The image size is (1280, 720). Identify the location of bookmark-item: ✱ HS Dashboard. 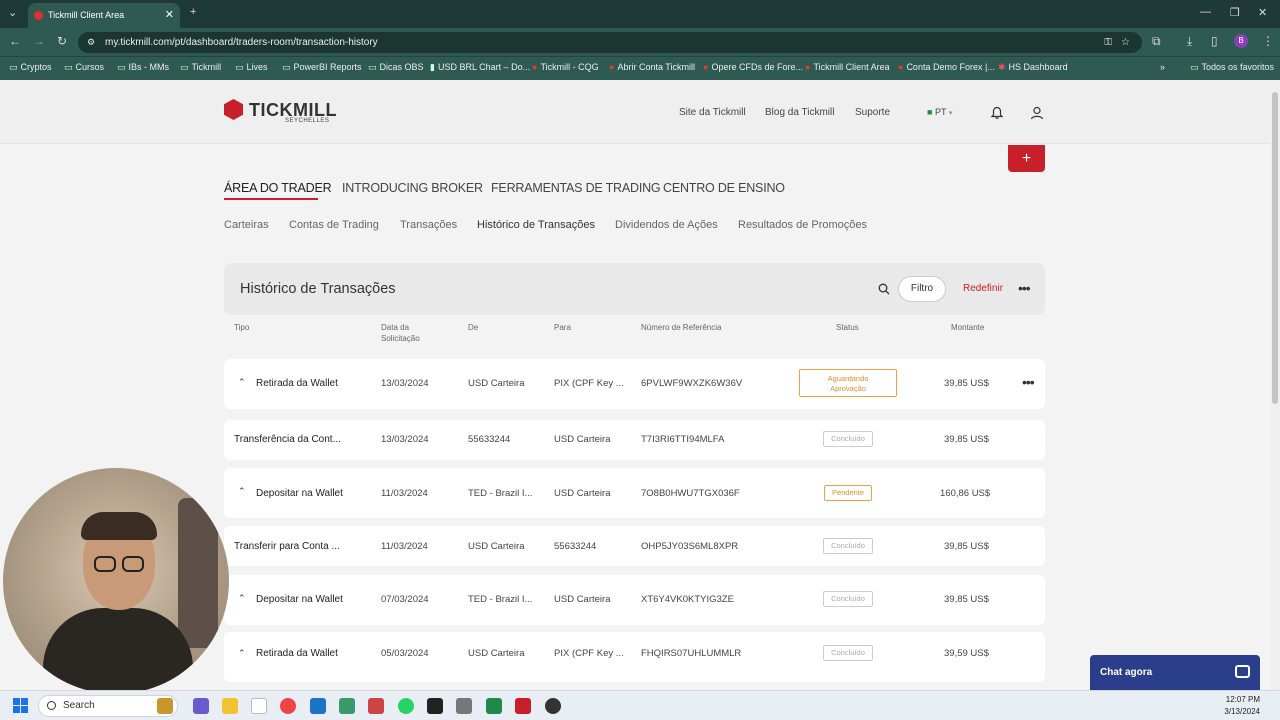
(1033, 67).